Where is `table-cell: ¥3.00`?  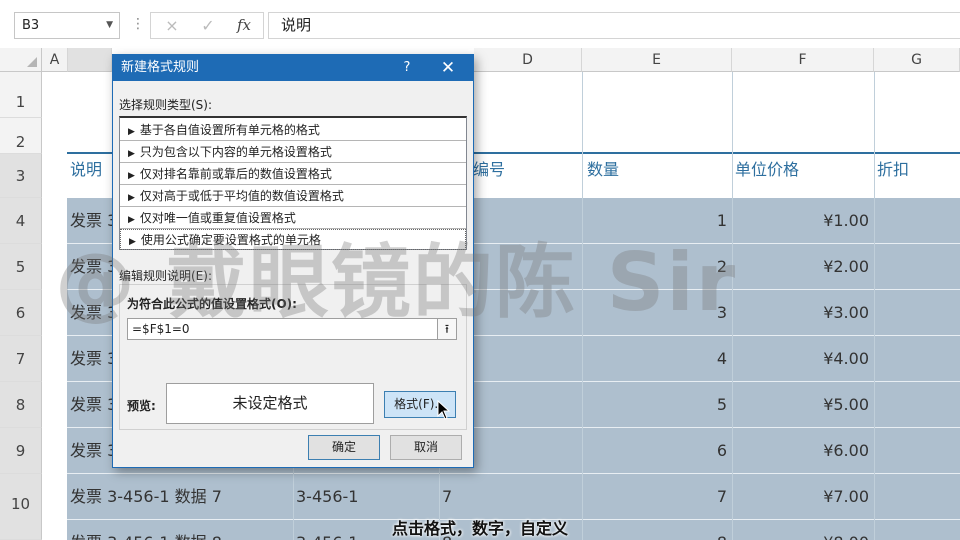
table-cell: ¥3.00 is located at coordinates (803, 313).